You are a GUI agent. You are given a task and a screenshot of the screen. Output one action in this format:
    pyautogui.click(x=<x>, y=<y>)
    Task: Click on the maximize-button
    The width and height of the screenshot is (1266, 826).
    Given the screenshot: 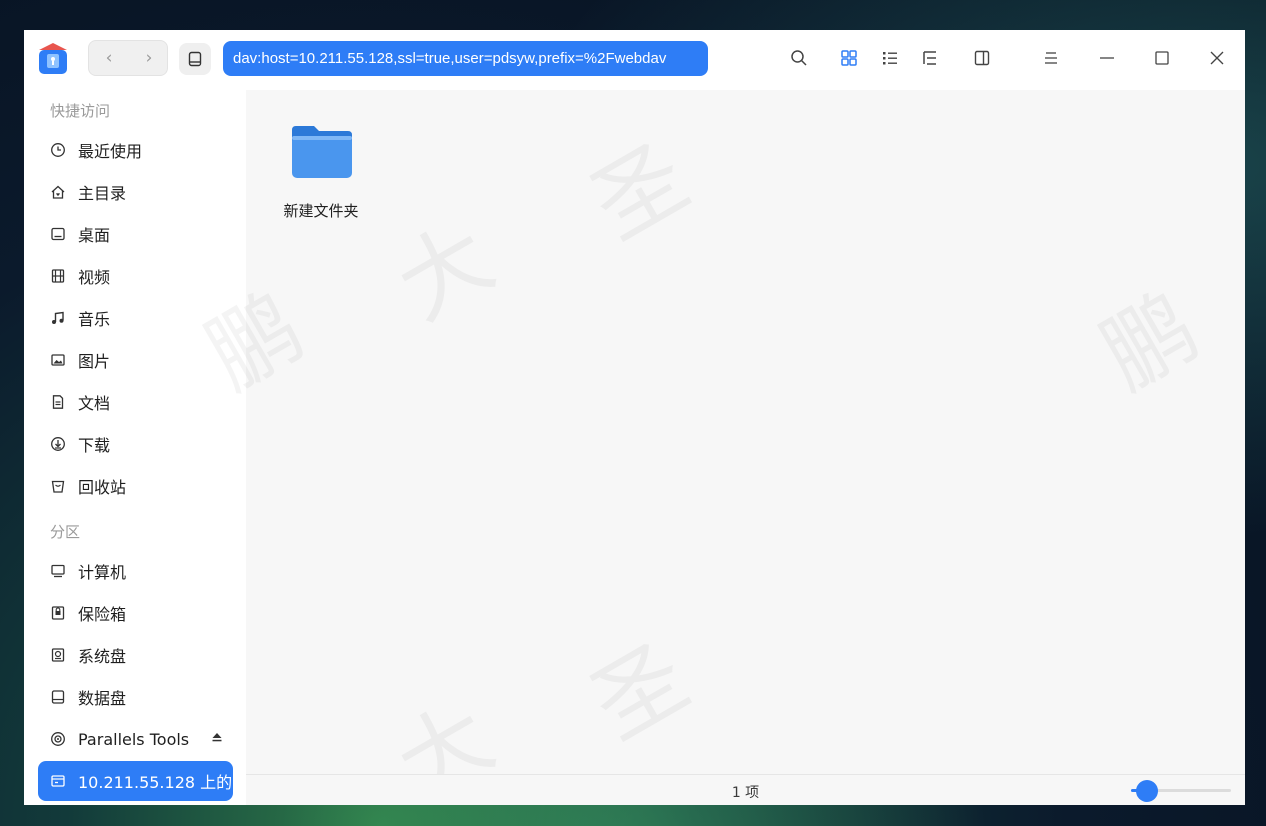 What is the action you would take?
    pyautogui.click(x=1162, y=58)
    